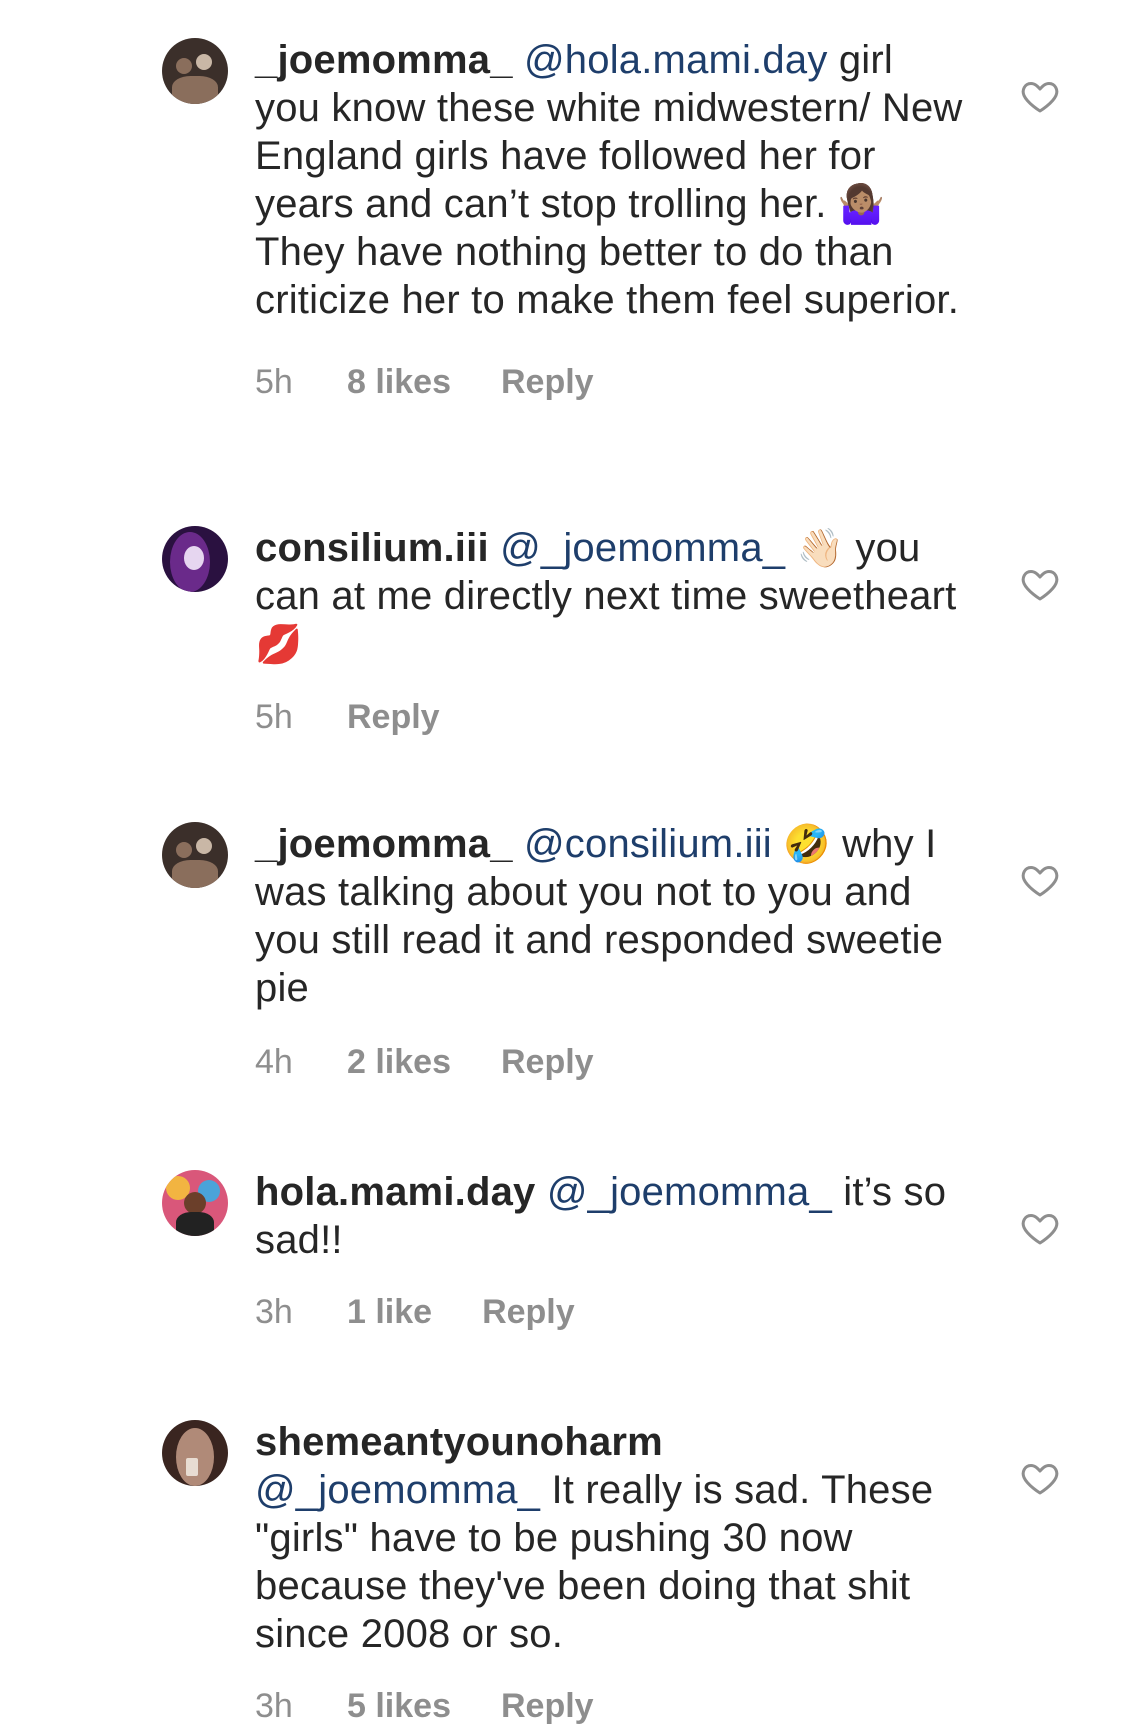  What do you see at coordinates (807, 844) in the screenshot?
I see `rolling-laughing-emoji-icon: 🤣` at bounding box center [807, 844].